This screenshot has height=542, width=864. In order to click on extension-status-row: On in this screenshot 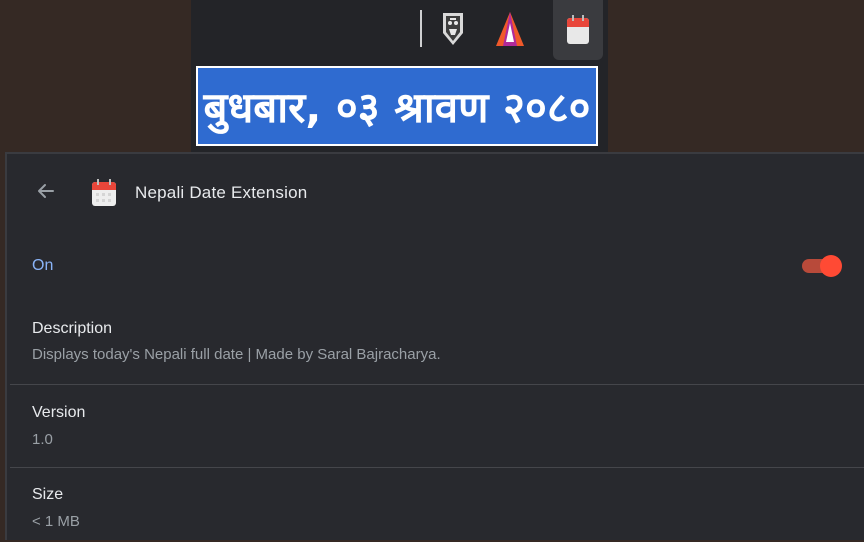, I will do `click(435, 265)`.